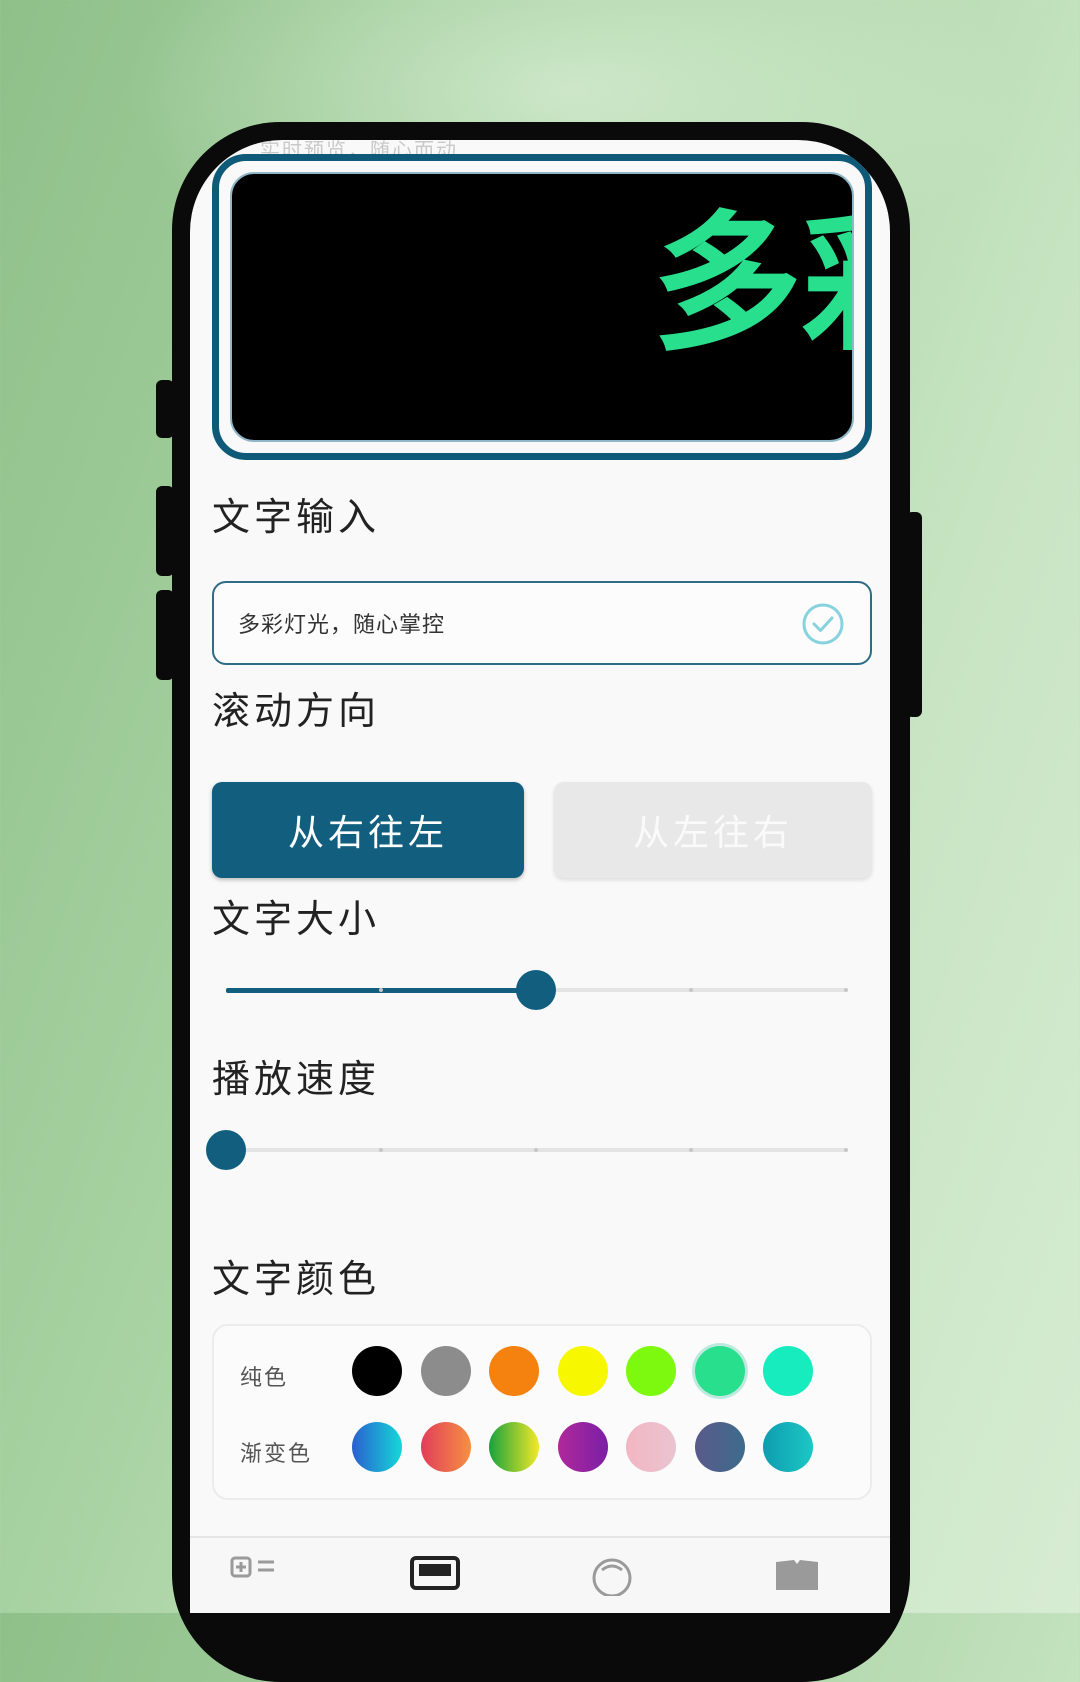 Image resolution: width=1080 pixels, height=1682 pixels. Describe the element at coordinates (435, 1576) in the screenshot. I see `monitor-icon` at that location.